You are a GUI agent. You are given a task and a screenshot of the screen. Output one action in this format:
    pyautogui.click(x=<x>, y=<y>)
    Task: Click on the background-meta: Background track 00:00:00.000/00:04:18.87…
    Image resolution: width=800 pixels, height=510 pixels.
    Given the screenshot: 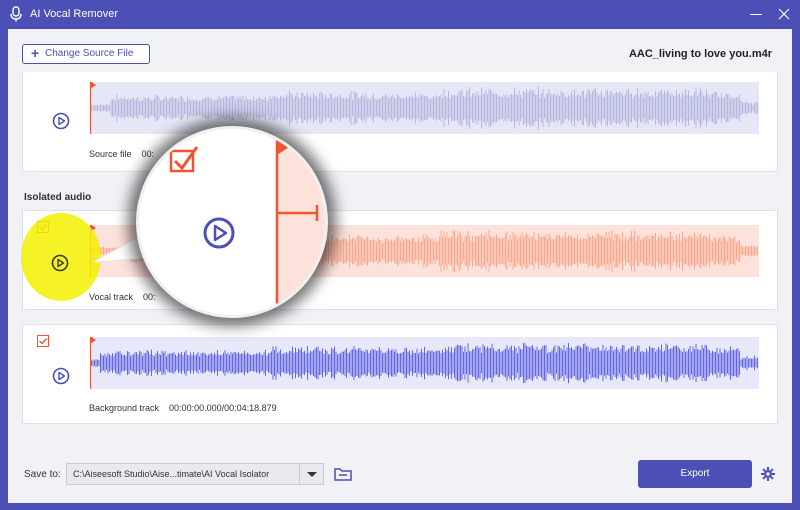 What is the action you would take?
    pyautogui.click(x=183, y=408)
    